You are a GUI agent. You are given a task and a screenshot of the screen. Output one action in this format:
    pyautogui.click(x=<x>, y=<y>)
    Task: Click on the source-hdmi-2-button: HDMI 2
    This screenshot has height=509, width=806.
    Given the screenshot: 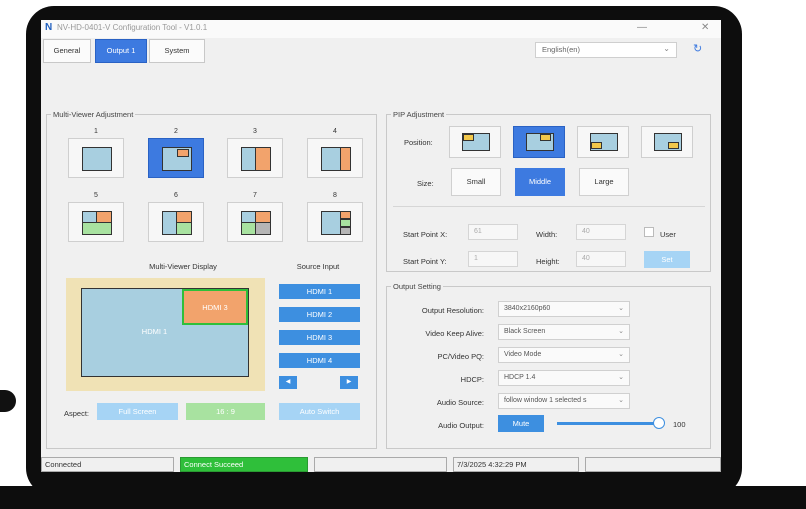 What is the action you would take?
    pyautogui.click(x=319, y=314)
    